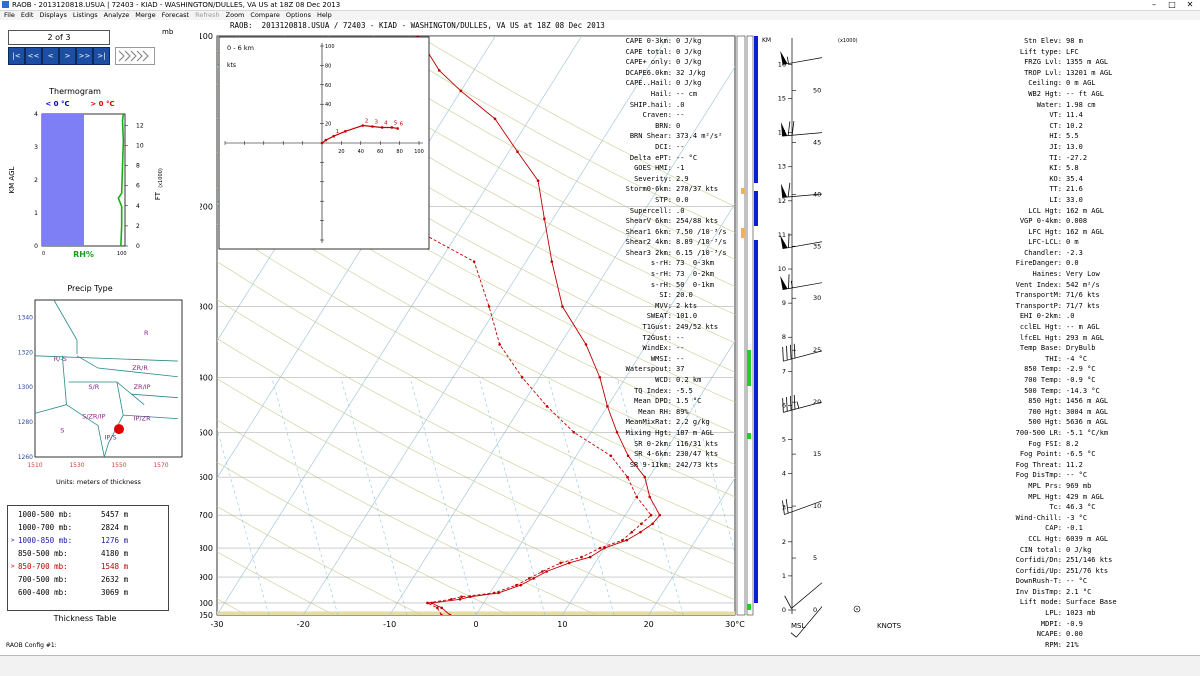 The height and width of the screenshot is (676, 1200). I want to click on precip-region-label: ZR/R, so click(140, 368).